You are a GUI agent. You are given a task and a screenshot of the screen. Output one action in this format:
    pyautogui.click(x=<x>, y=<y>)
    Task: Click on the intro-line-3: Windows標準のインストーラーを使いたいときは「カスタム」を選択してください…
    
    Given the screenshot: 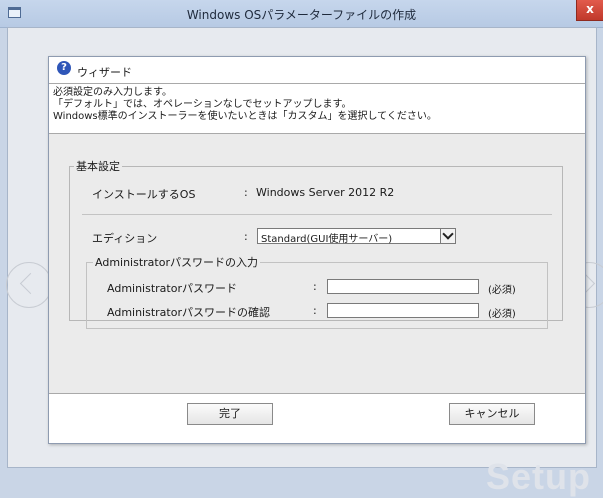 What is the action you would take?
    pyautogui.click(x=245, y=116)
    